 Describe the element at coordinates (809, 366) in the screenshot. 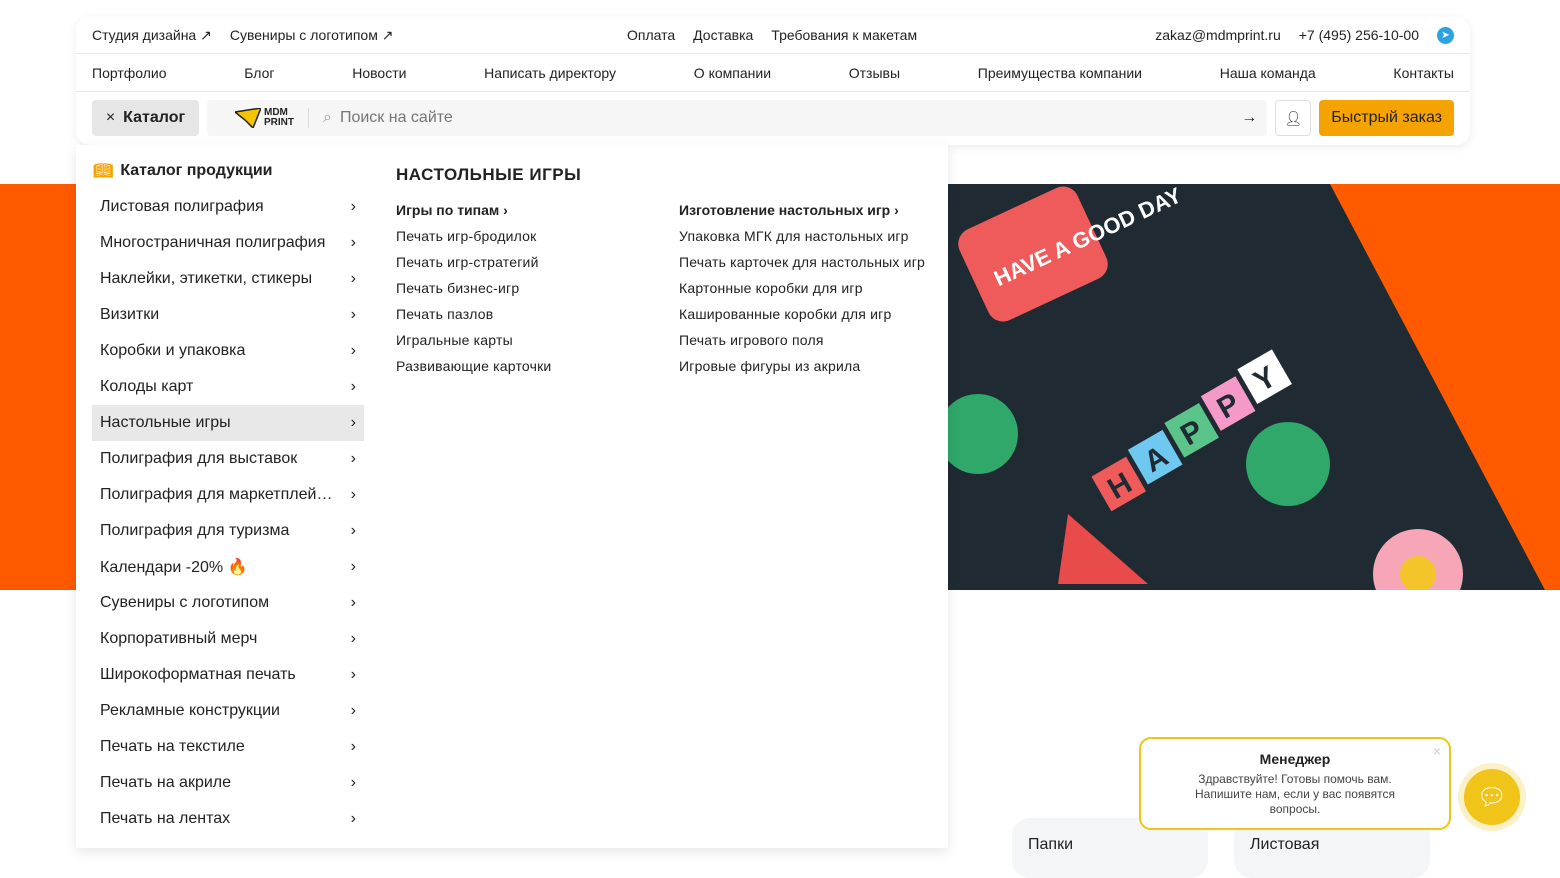

I see `submenu-link: Игровые фигуры из акрила` at that location.